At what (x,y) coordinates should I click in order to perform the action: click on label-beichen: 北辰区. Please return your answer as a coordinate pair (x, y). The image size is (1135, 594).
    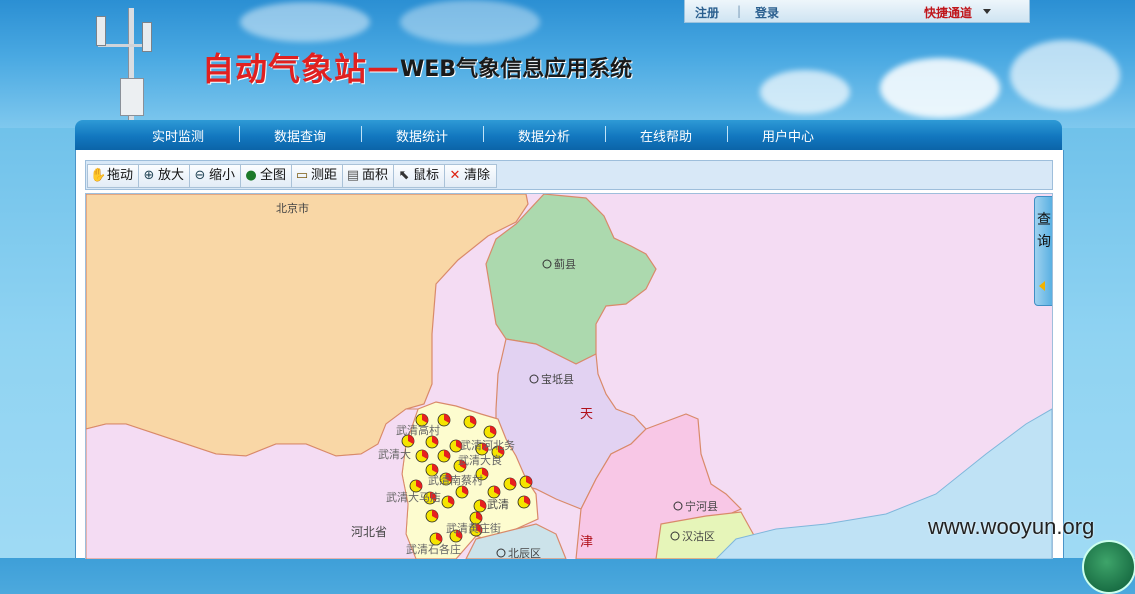
    Looking at the image, I should click on (524, 553).